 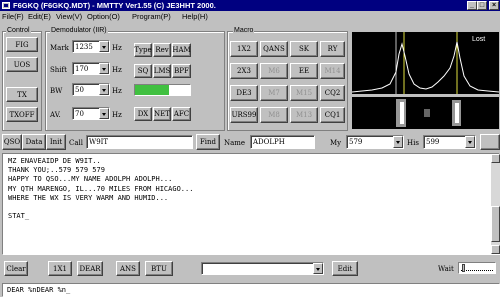 What do you see at coordinates (244, 31) in the screenshot?
I see `macro-group-label: Macro` at bounding box center [244, 31].